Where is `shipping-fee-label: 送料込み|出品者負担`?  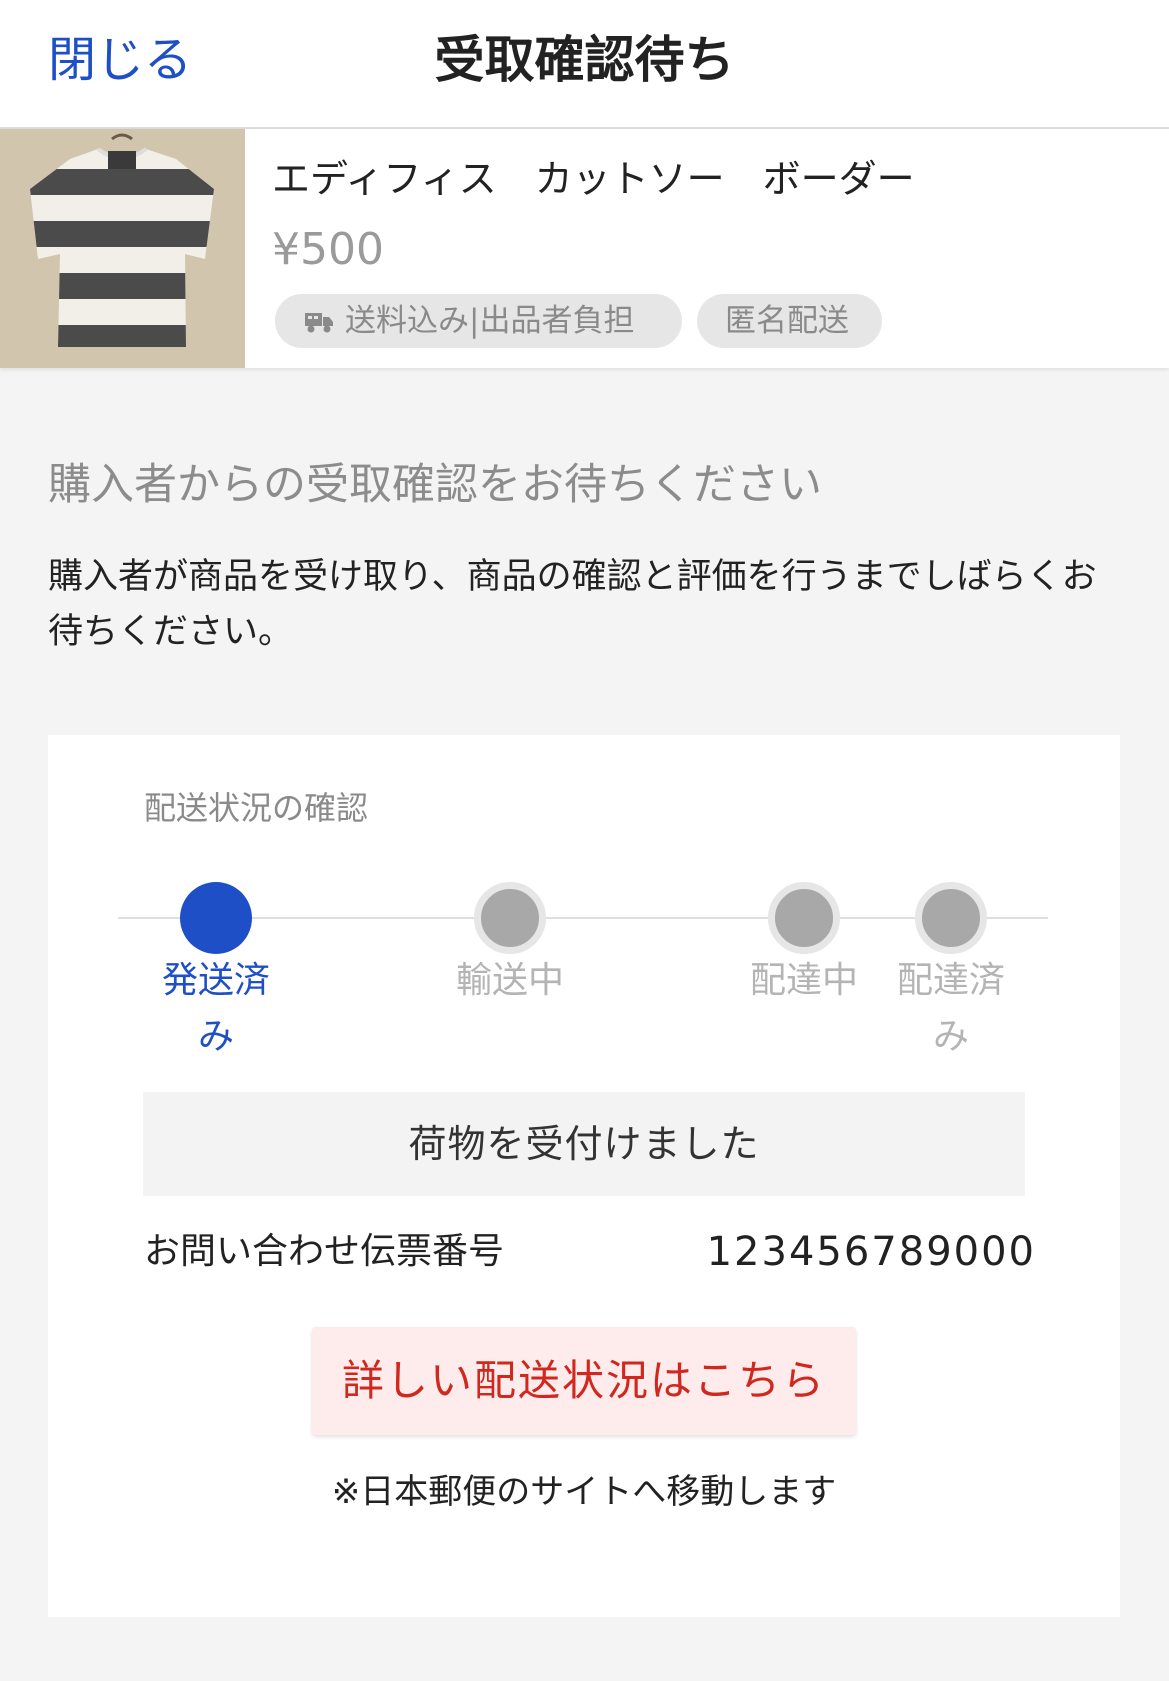
shipping-fee-label: 送料込み|出品者負担 is located at coordinates (490, 321).